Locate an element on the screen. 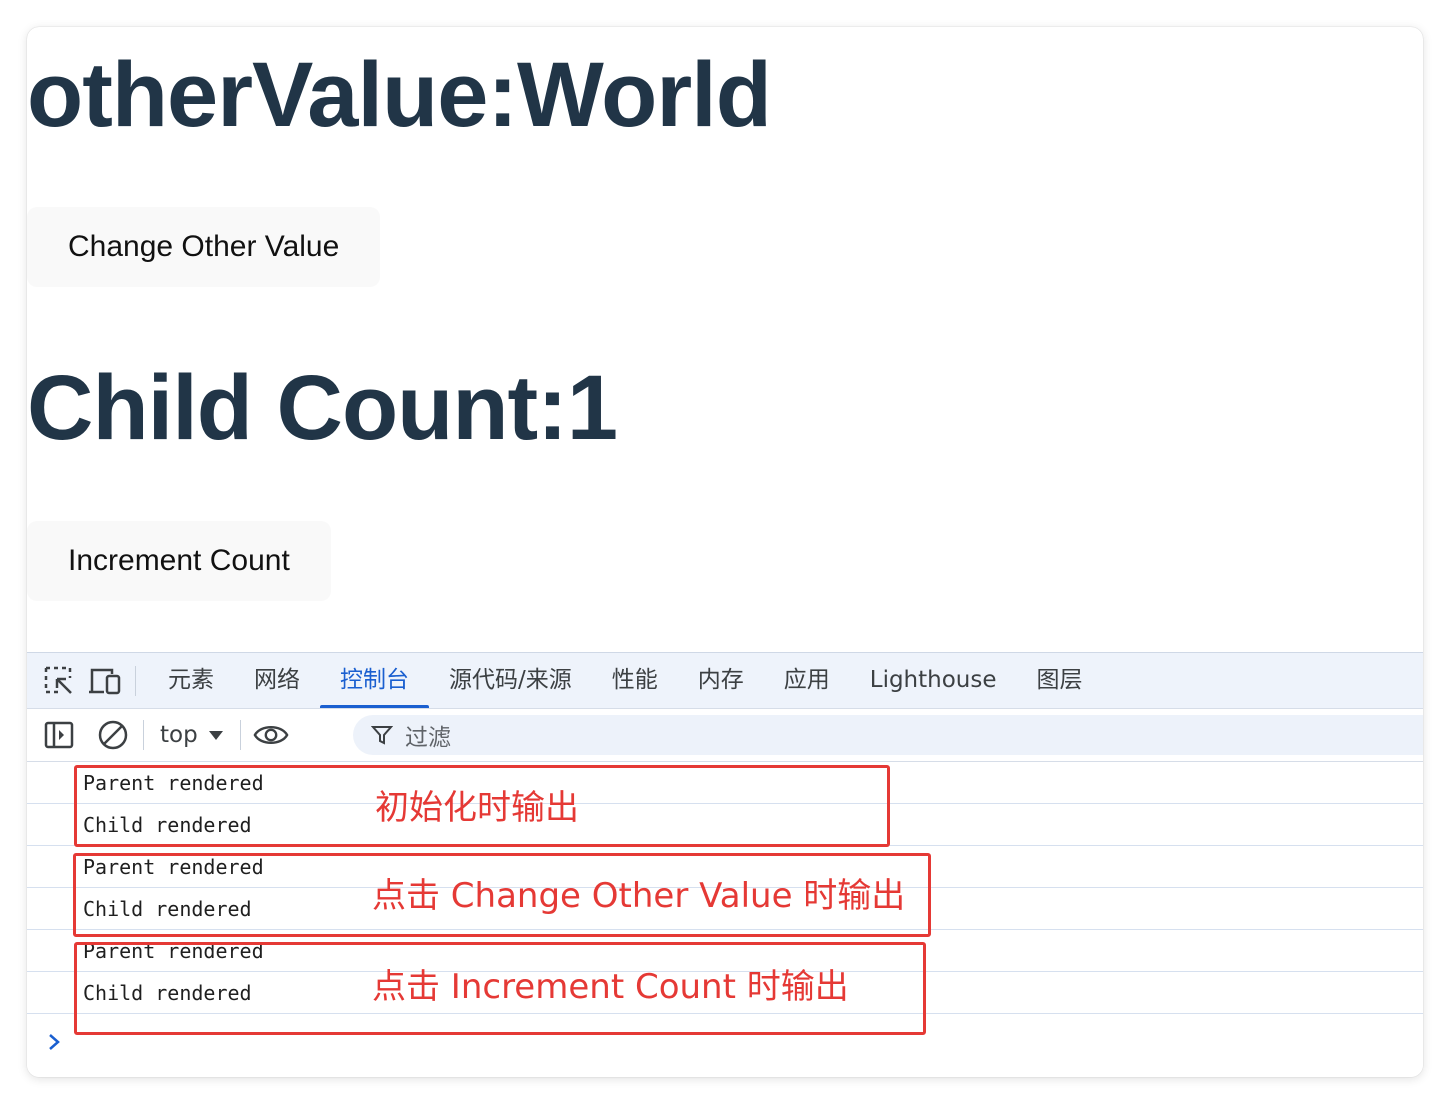 This screenshot has height=1104, width=1450. change-other-value-button: Change Other Value is located at coordinates (204, 247).